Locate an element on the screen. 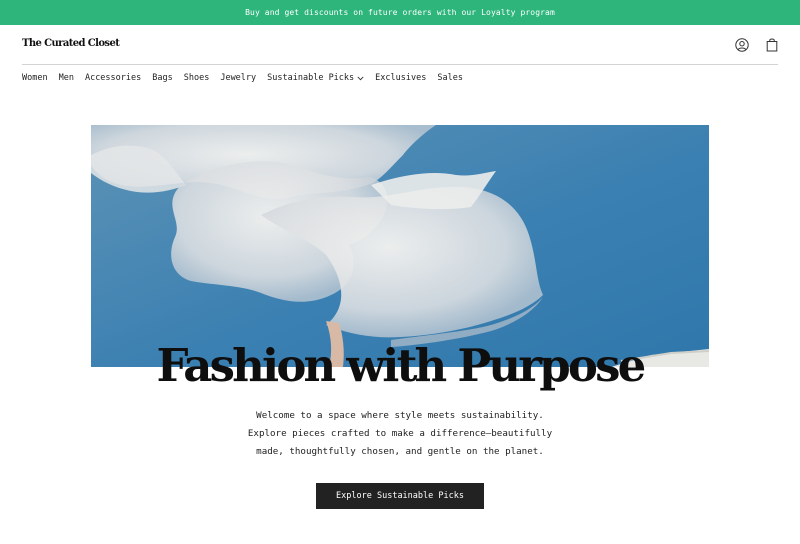 This screenshot has height=544, width=800. site-header: The Curated Closet is located at coordinates (400, 45).